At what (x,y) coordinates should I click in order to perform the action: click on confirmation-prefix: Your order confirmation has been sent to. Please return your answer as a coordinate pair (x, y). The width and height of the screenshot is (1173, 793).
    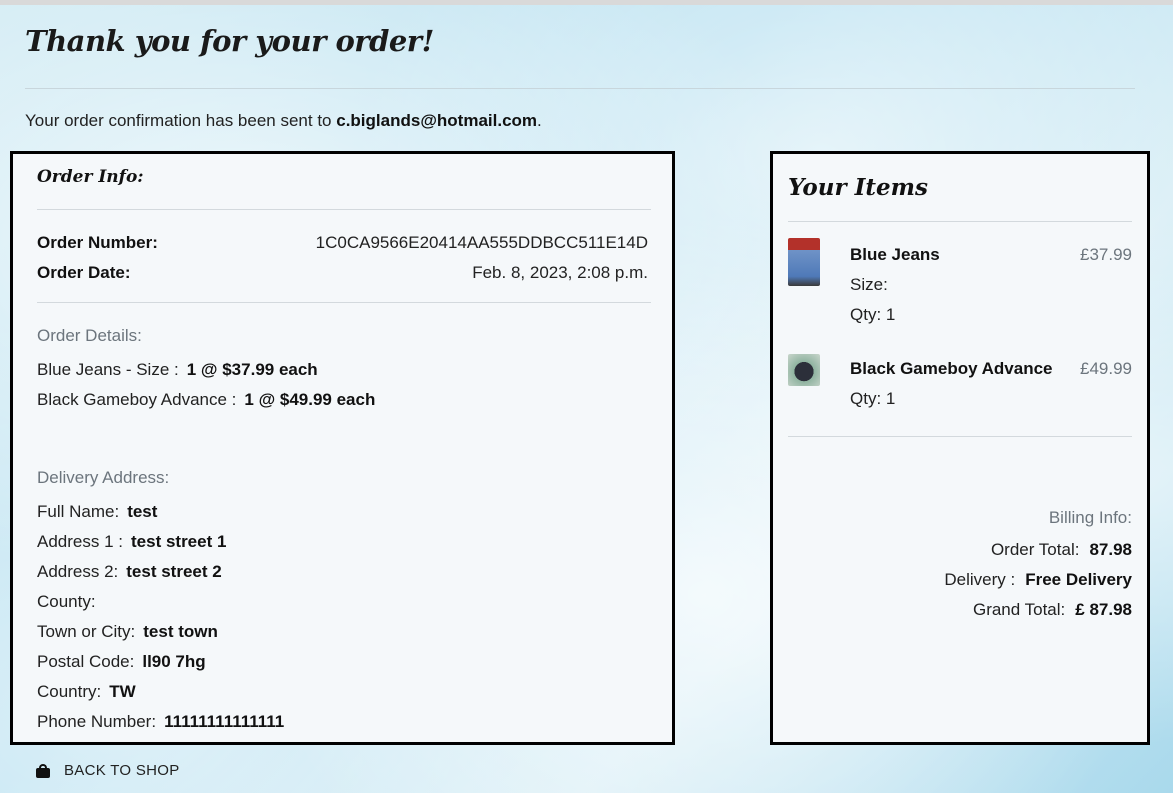
    Looking at the image, I should click on (178, 120).